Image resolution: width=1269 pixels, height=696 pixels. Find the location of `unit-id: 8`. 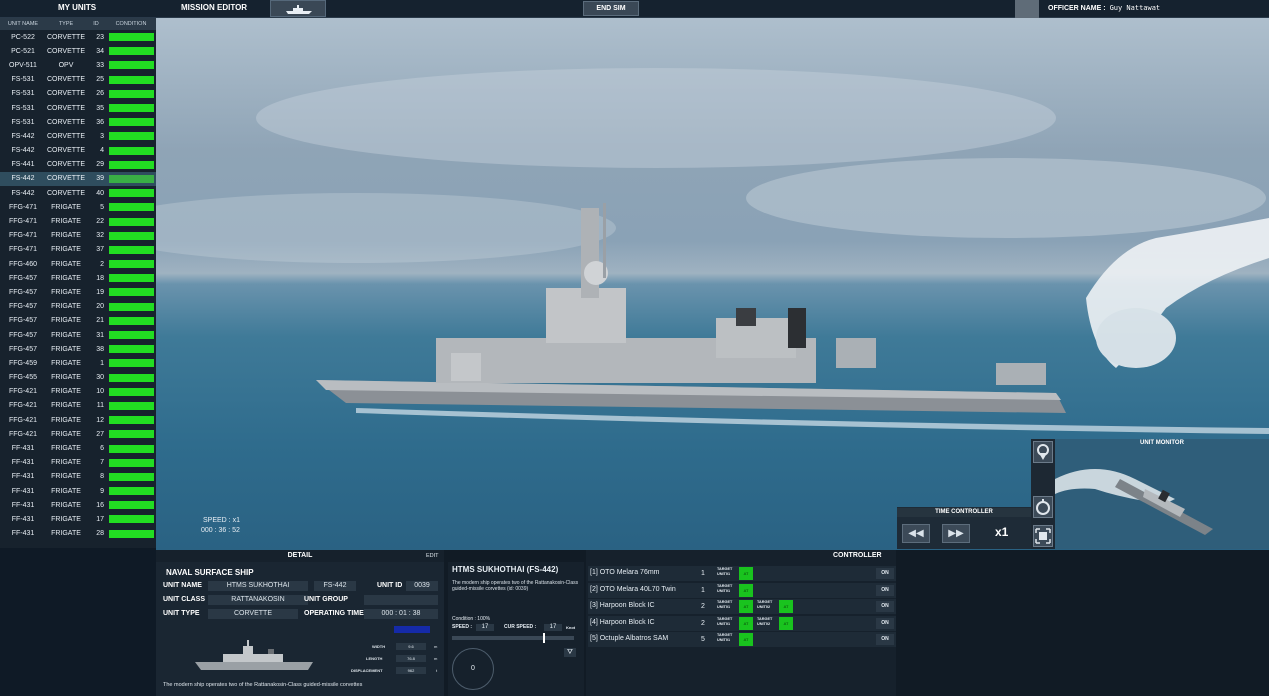

unit-id: 8 is located at coordinates (102, 477).